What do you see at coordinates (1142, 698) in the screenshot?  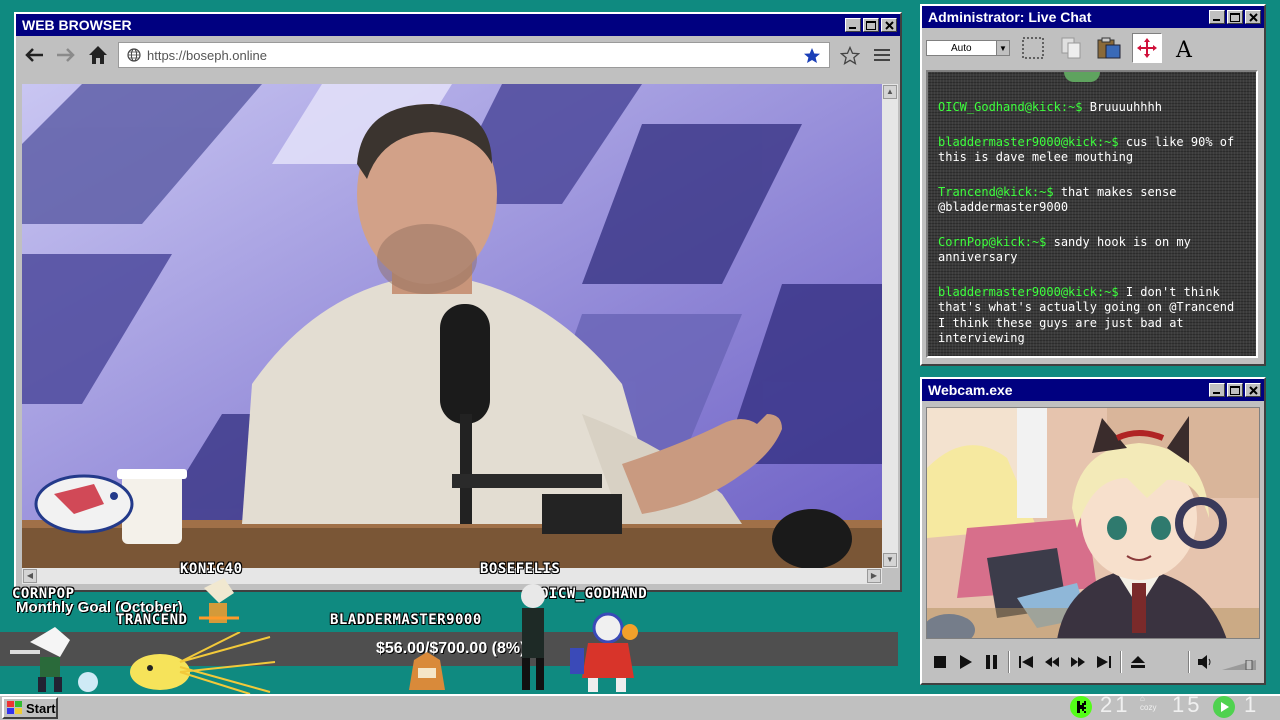 I see `cozy-icon: ⌂` at bounding box center [1142, 698].